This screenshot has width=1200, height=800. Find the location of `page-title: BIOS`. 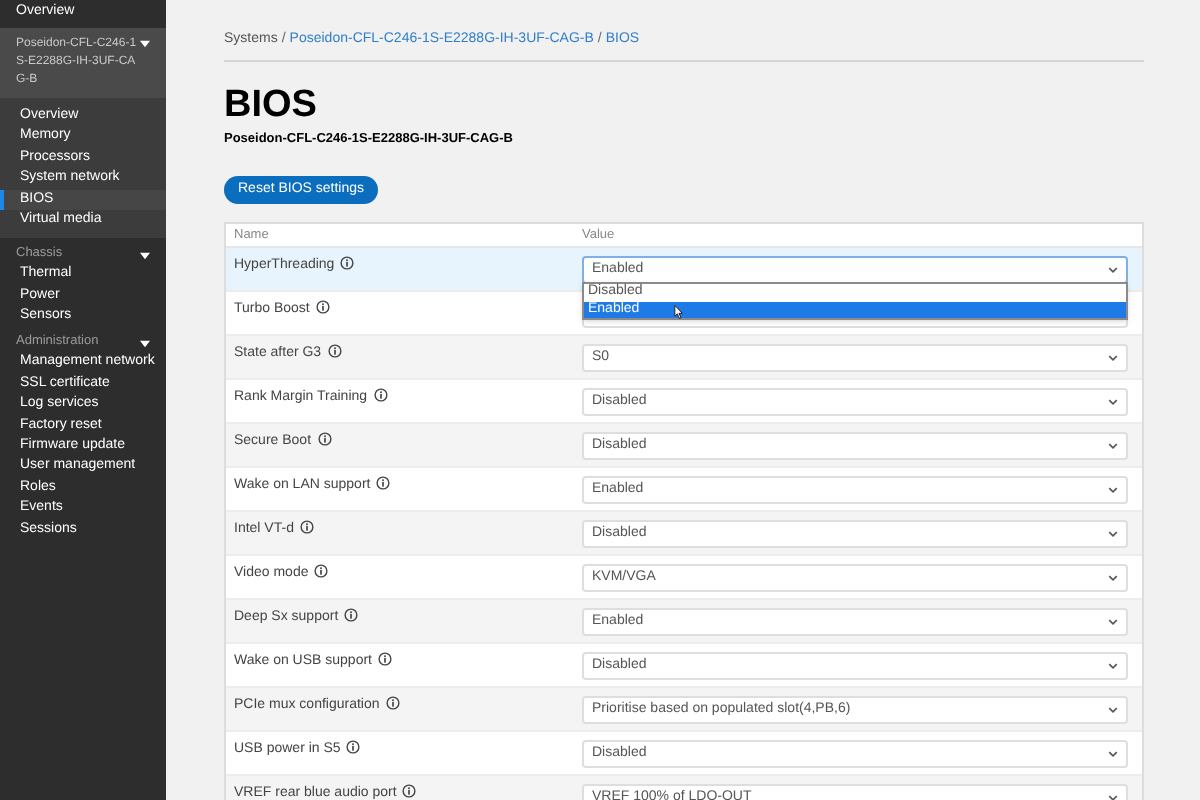

page-title: BIOS is located at coordinates (271, 104).